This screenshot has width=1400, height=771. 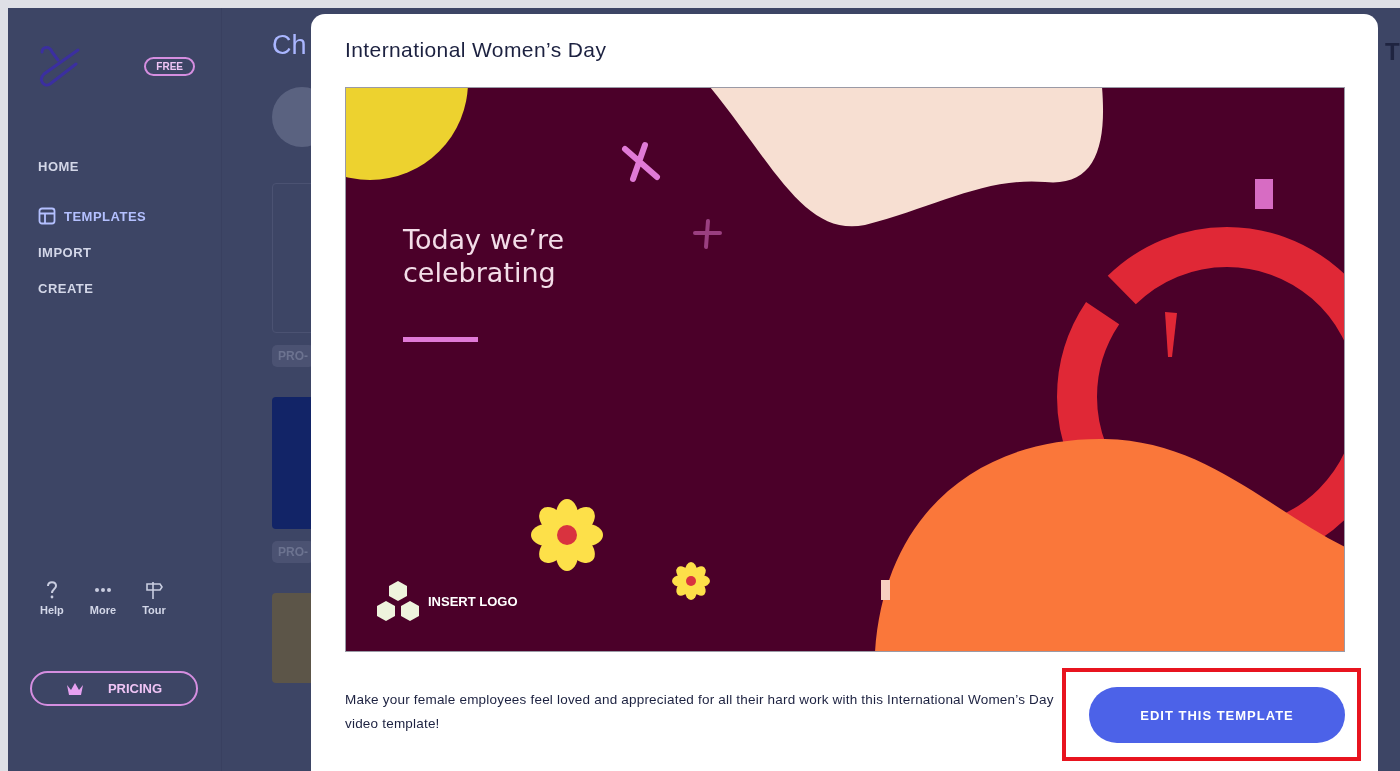 I want to click on pricing-button: PRICING, so click(x=114, y=688).